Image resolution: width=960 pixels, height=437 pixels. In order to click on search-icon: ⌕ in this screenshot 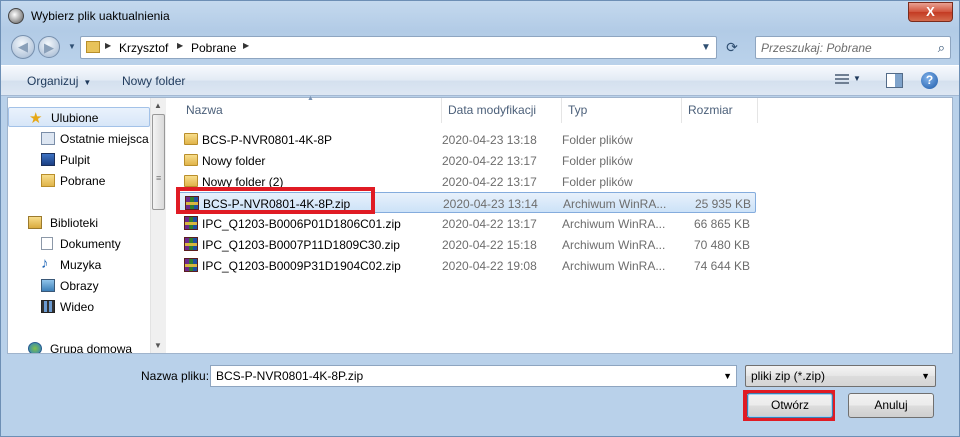, I will do `click(941, 48)`.